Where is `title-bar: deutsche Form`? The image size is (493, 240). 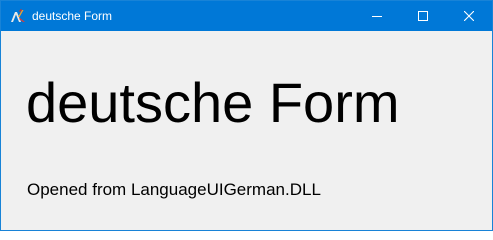
title-bar: deutsche Form is located at coordinates (246, 16).